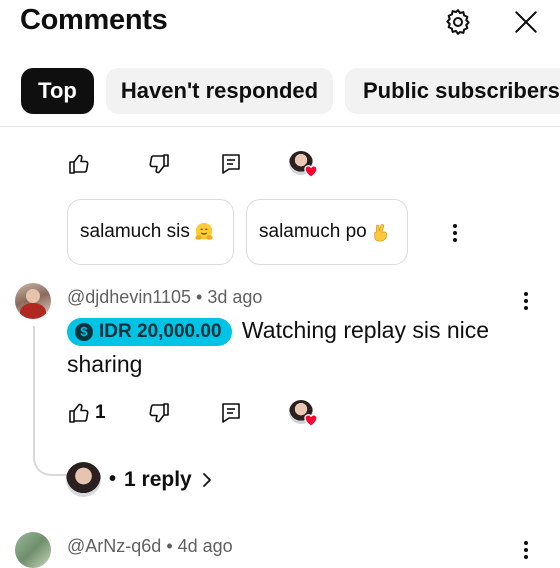  What do you see at coordinates (100, 412) in the screenshot?
I see `like-count: 1` at bounding box center [100, 412].